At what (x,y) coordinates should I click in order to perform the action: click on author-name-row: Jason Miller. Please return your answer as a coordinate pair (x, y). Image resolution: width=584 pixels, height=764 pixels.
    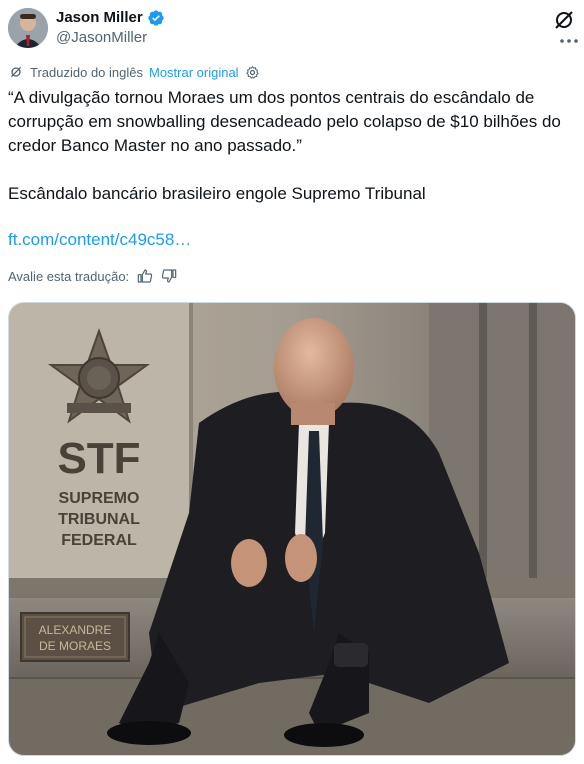
    Looking at the image, I should click on (110, 18).